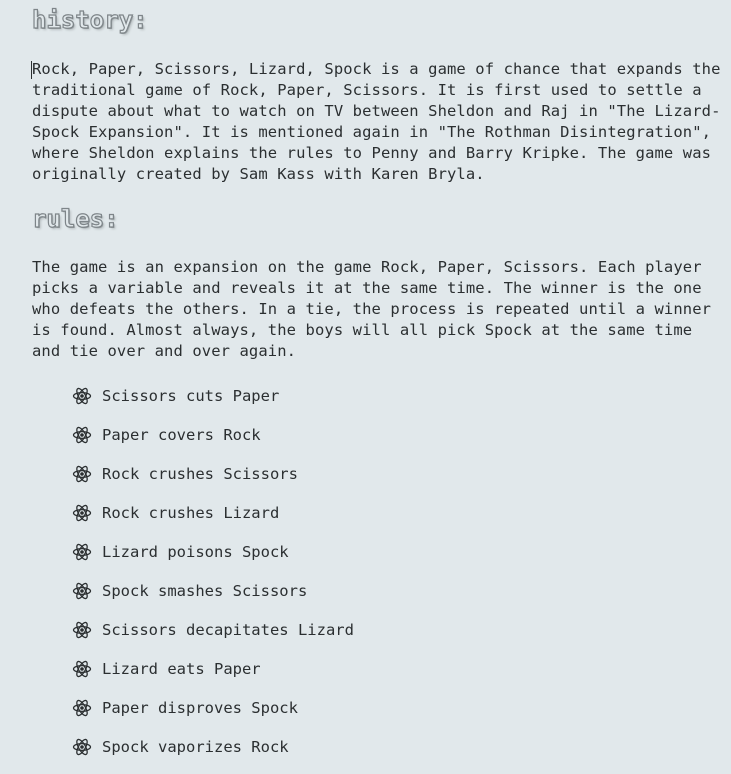 The height and width of the screenshot is (774, 731). Describe the element at coordinates (195, 746) in the screenshot. I see `rule-text: Spock vaporizes Rock` at that location.